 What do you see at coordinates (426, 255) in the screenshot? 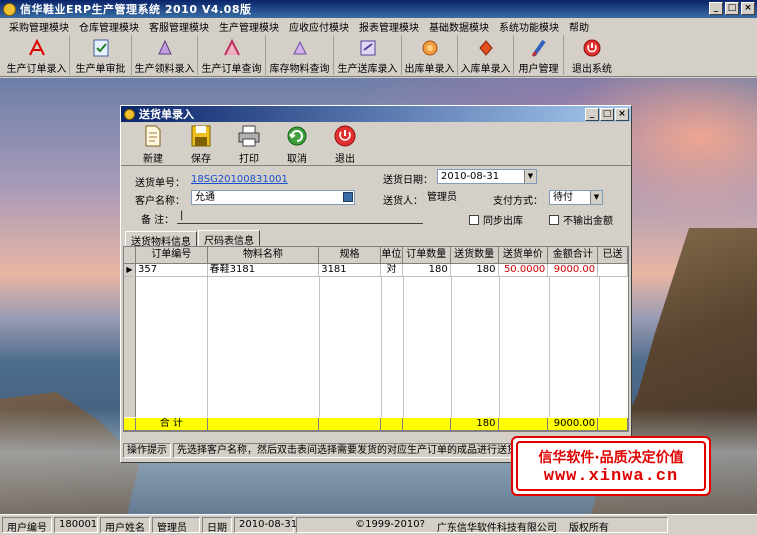
I see `col-order-qty: 订单数量` at bounding box center [426, 255].